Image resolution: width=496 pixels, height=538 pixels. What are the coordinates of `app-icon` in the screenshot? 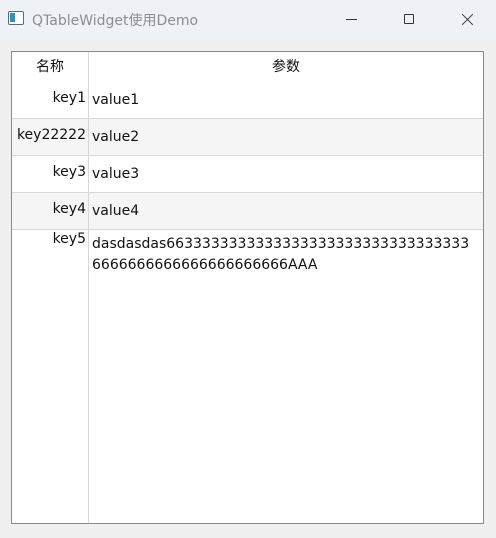 It's located at (16, 18).